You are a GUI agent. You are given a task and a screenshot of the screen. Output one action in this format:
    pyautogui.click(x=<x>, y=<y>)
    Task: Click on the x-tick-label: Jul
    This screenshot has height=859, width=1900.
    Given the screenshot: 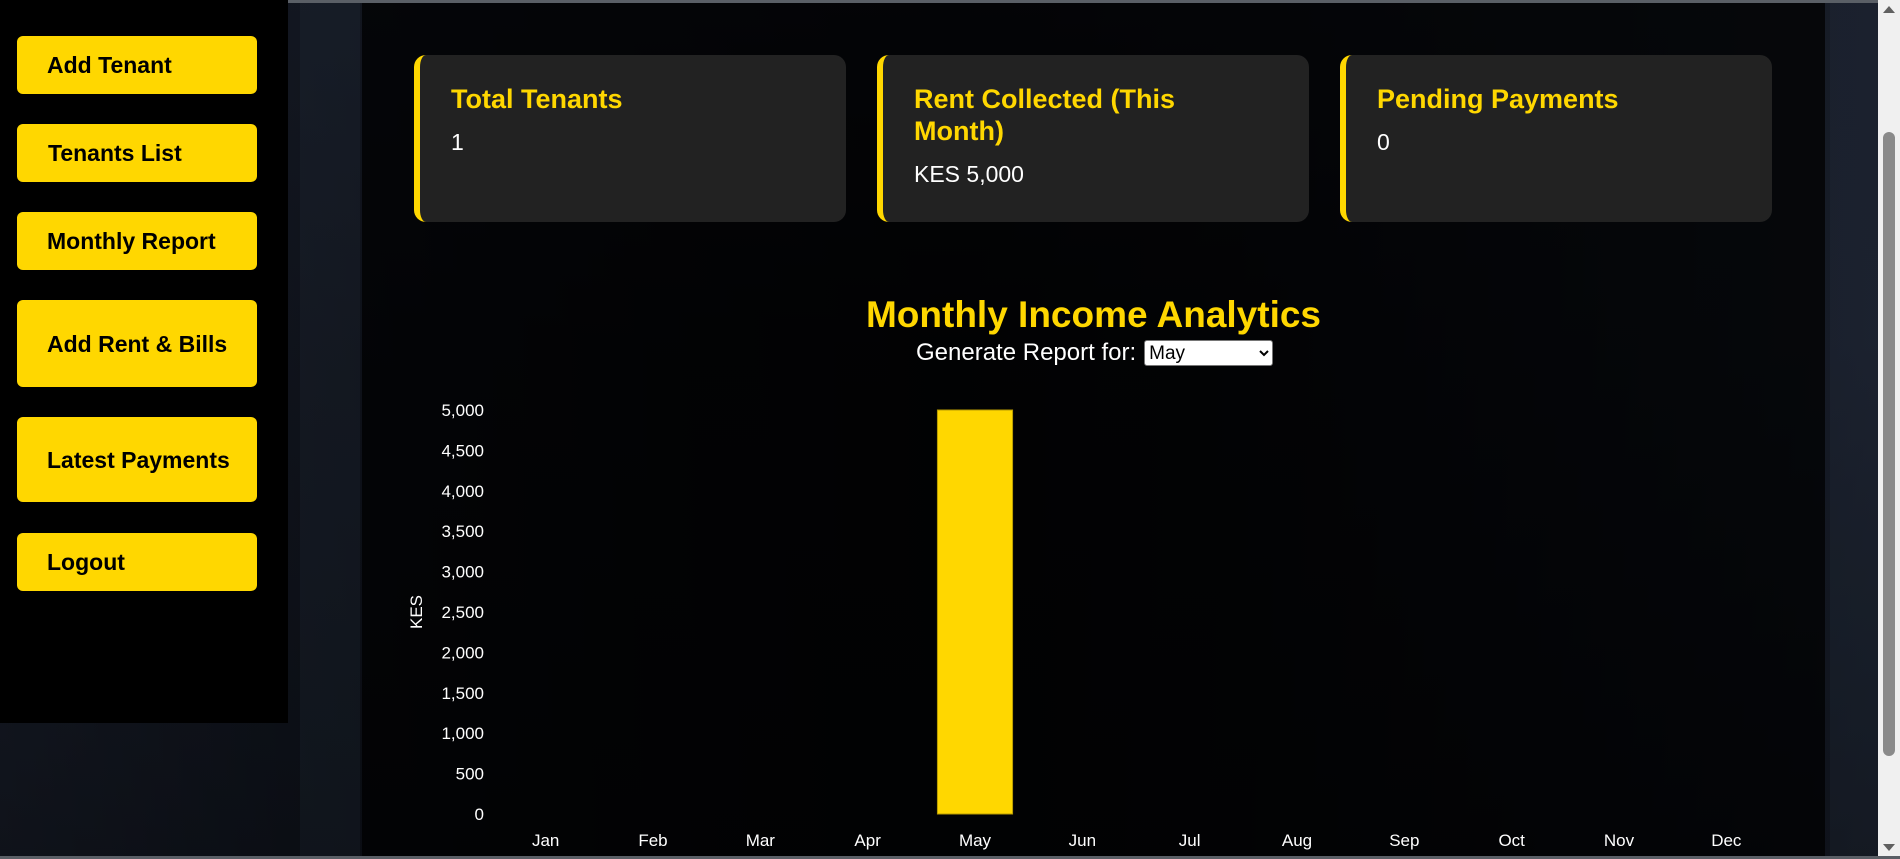 What is the action you would take?
    pyautogui.click(x=1190, y=840)
    